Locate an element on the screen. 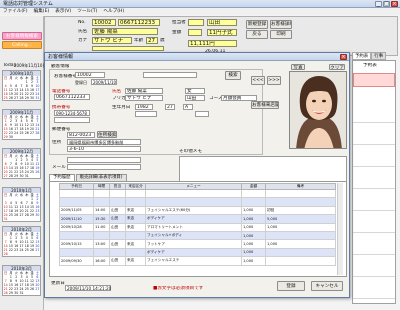 The height and width of the screenshot is (310, 400). table-row: 2009/09/30 16:00 山田 来店 フェイシャルエステ 1,000 is located at coordinates (197, 261).